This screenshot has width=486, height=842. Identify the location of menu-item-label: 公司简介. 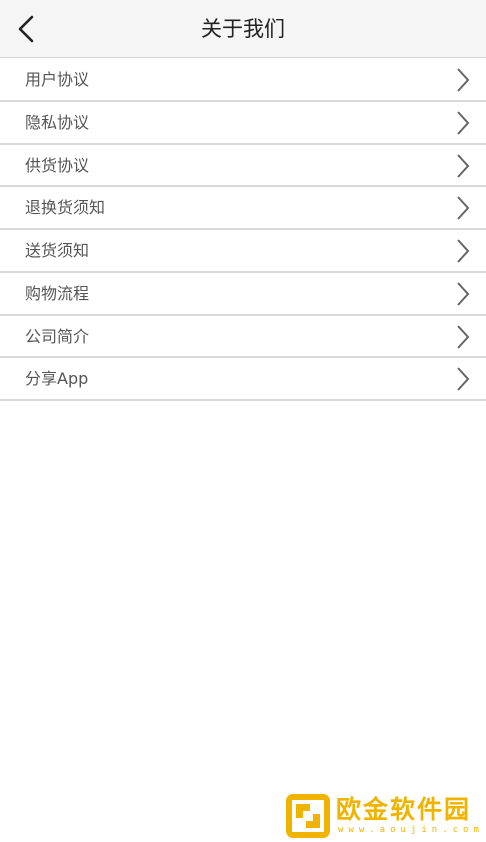
(57, 336).